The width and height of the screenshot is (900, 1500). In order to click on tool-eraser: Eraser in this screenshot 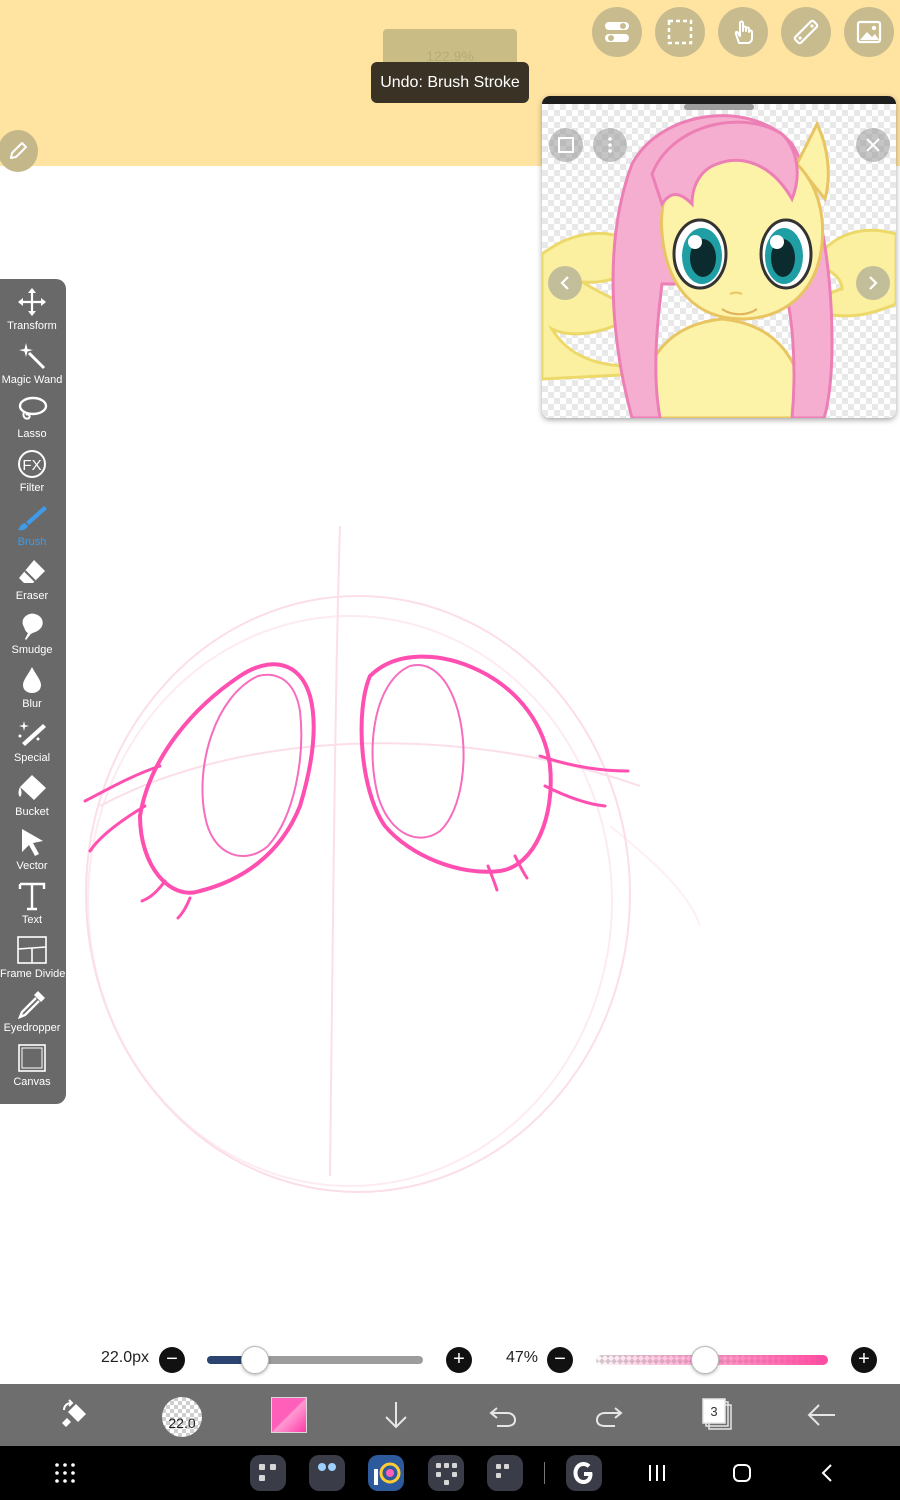, I will do `click(32, 576)`.